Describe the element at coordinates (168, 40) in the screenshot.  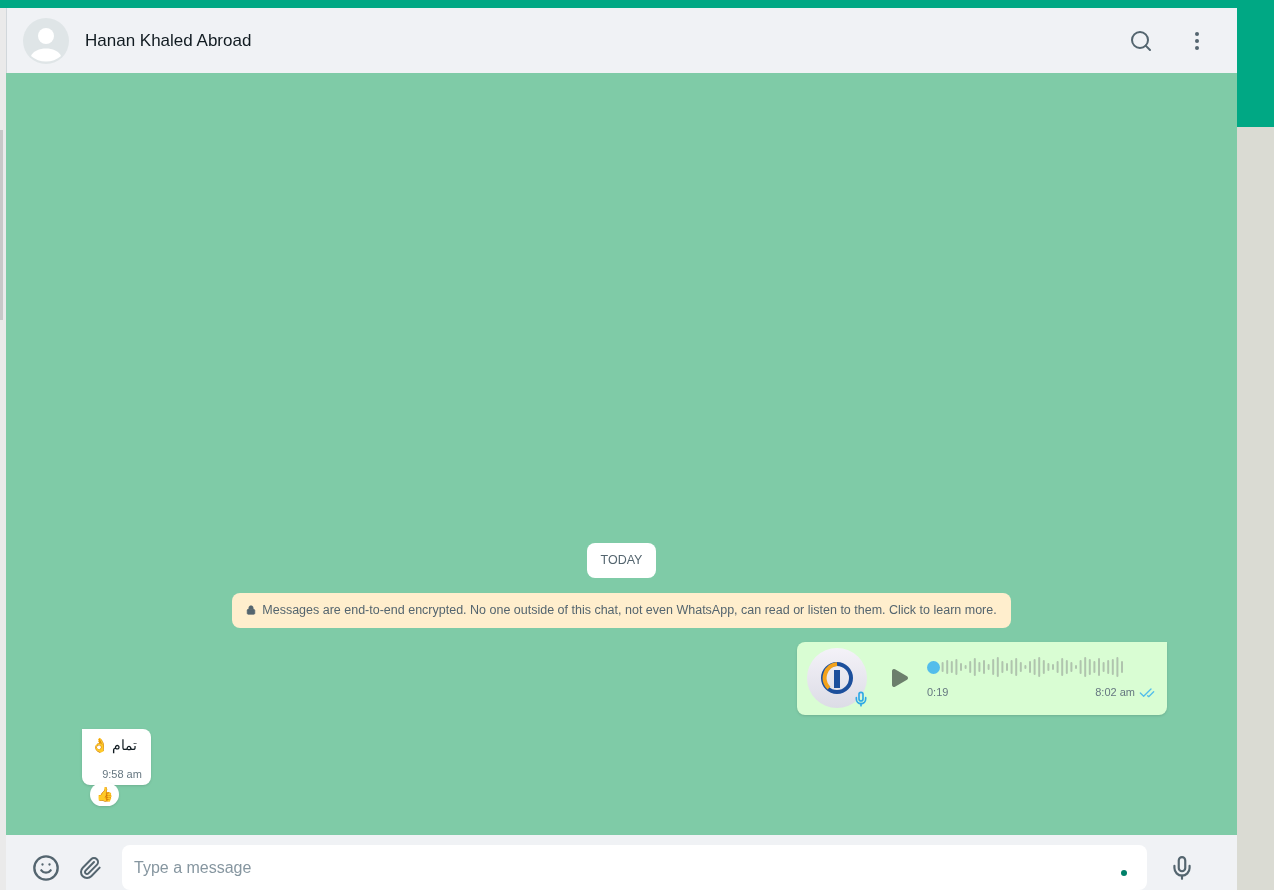
I see `contact-name: Hanan Khaled Abroad` at that location.